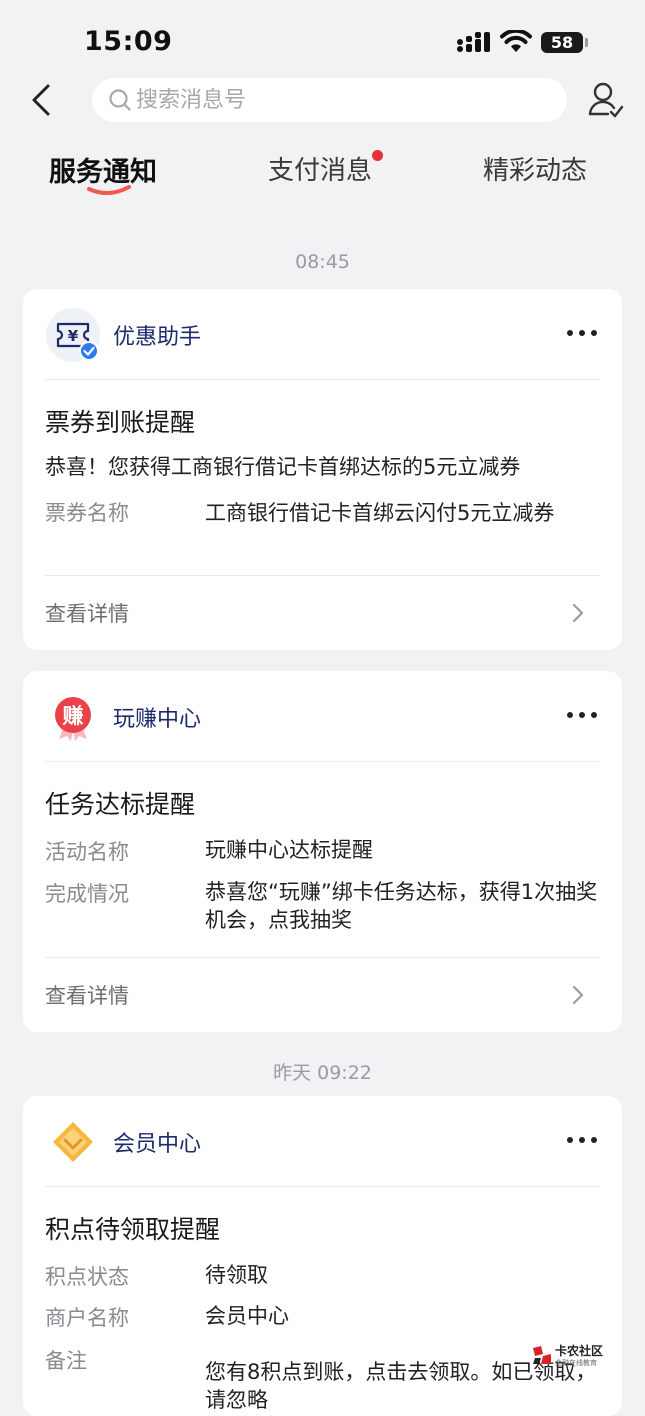 The width and height of the screenshot is (645, 1416). What do you see at coordinates (322, 262) in the screenshot?
I see `timestamp: 08:45` at bounding box center [322, 262].